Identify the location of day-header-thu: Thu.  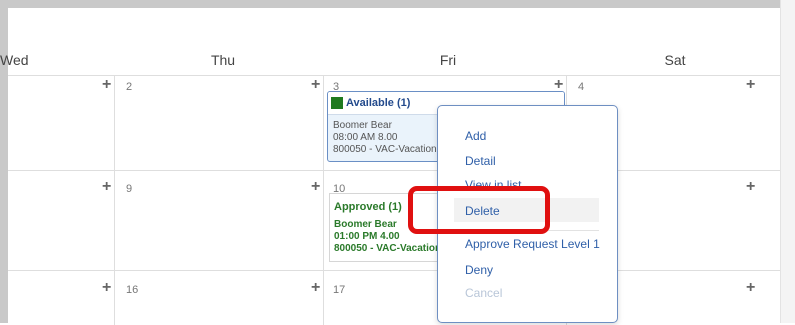
(223, 60).